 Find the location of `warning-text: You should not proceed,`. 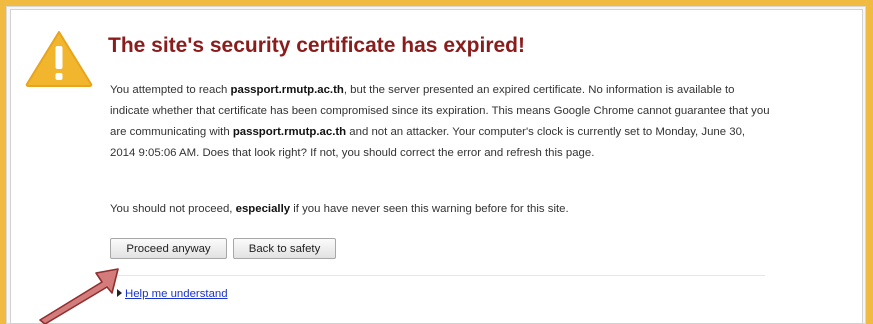

warning-text: You should not proceed, is located at coordinates (173, 209).